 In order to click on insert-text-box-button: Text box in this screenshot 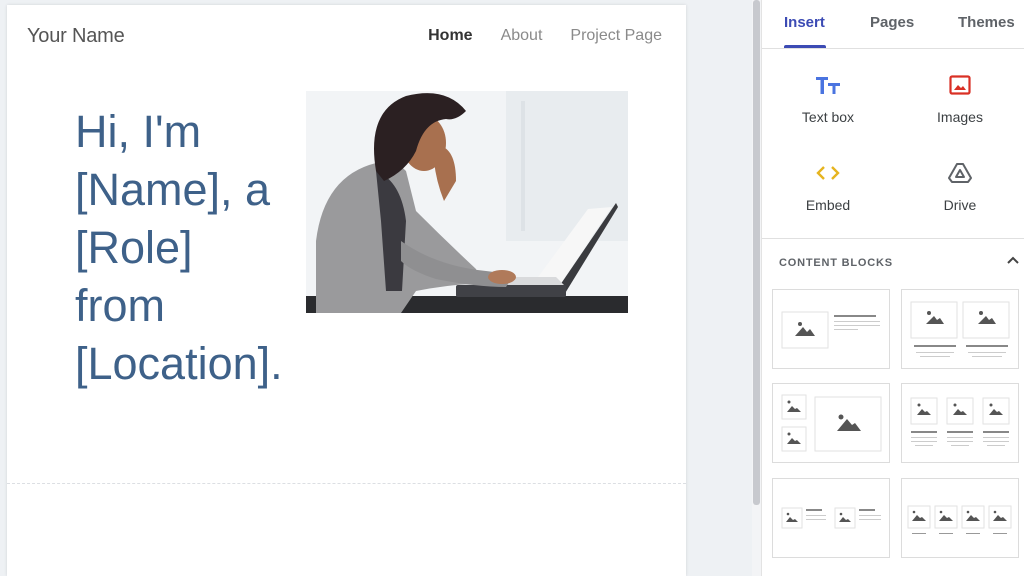, I will do `click(828, 98)`.